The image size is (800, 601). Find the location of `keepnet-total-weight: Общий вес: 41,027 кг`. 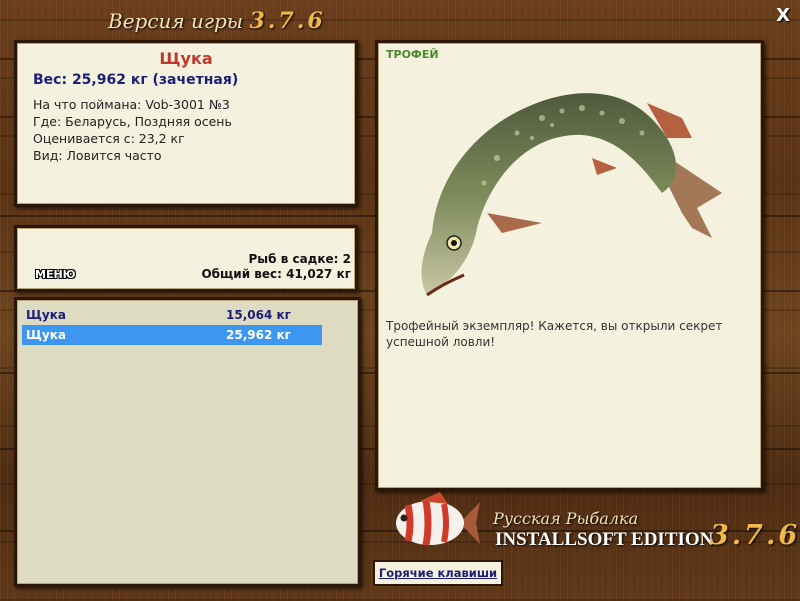

keepnet-total-weight: Общий вес: 41,027 кг is located at coordinates (276, 274).